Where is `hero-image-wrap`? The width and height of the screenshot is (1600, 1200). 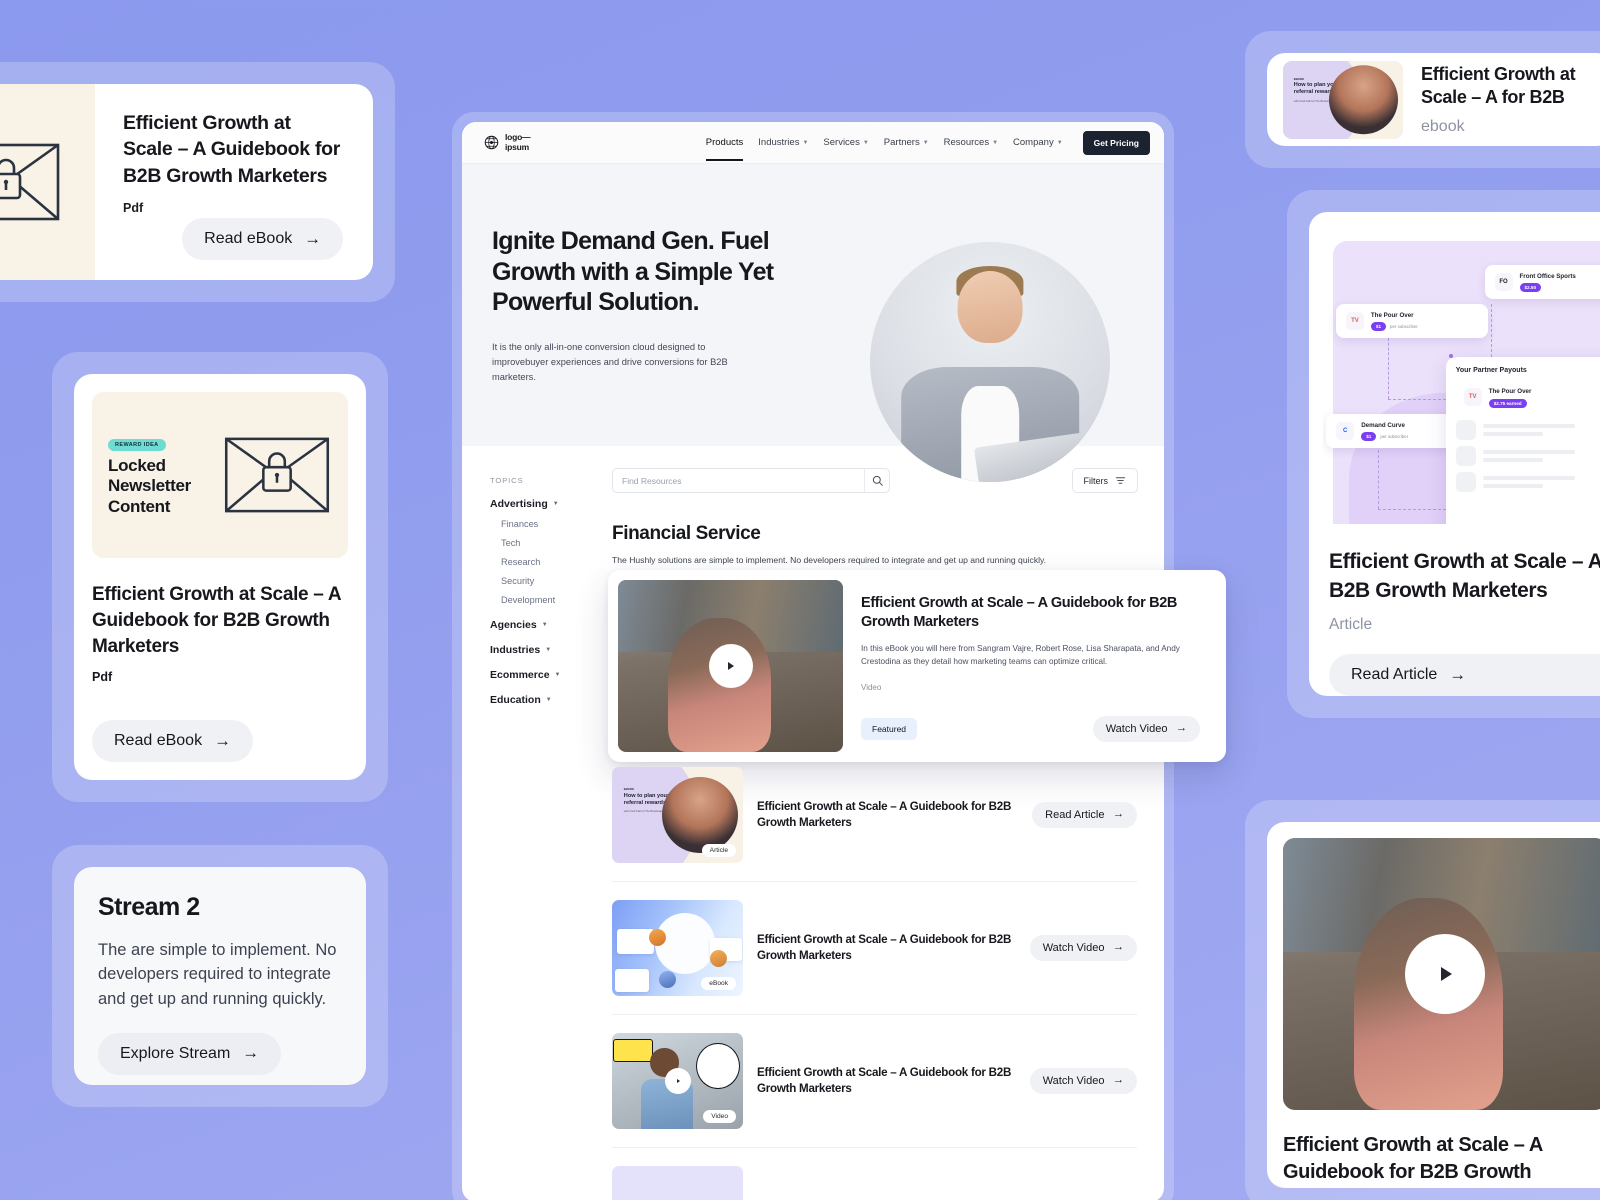
hero-image-wrap is located at coordinates (990, 362).